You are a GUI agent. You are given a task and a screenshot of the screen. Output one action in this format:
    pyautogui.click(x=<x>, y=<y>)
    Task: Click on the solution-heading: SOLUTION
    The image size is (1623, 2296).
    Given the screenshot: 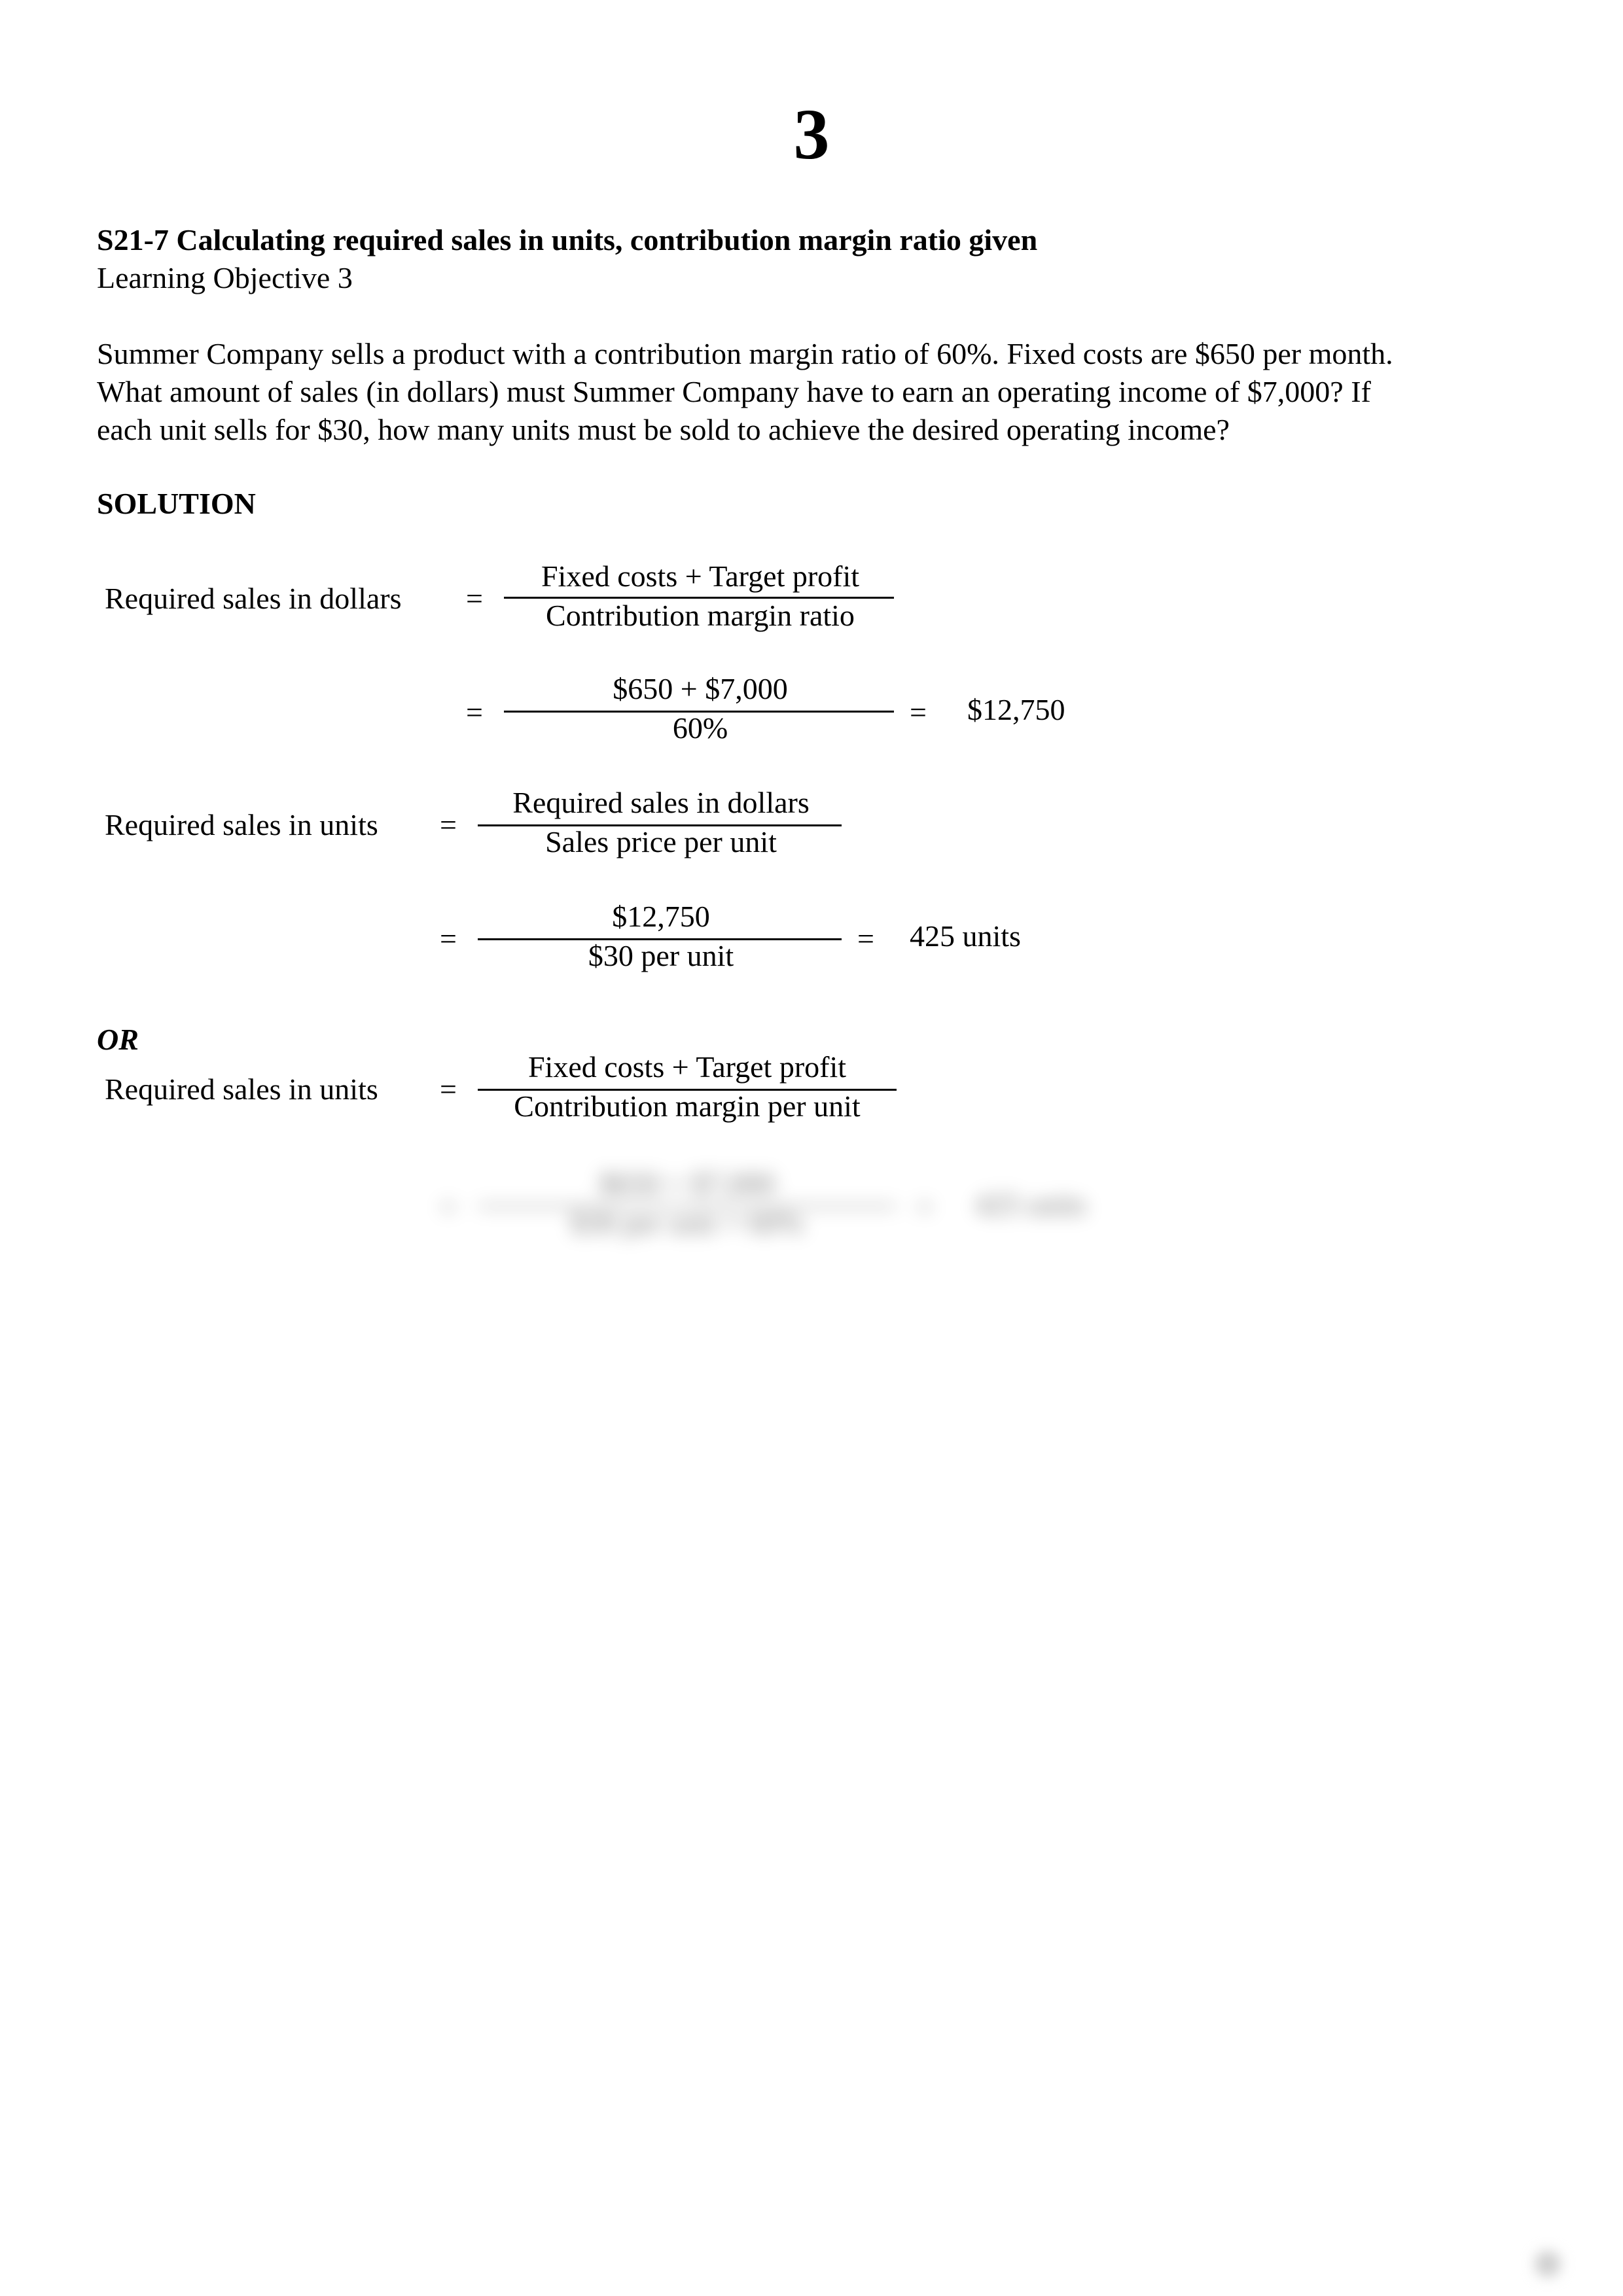 What is the action you would take?
    pyautogui.click(x=177, y=503)
    